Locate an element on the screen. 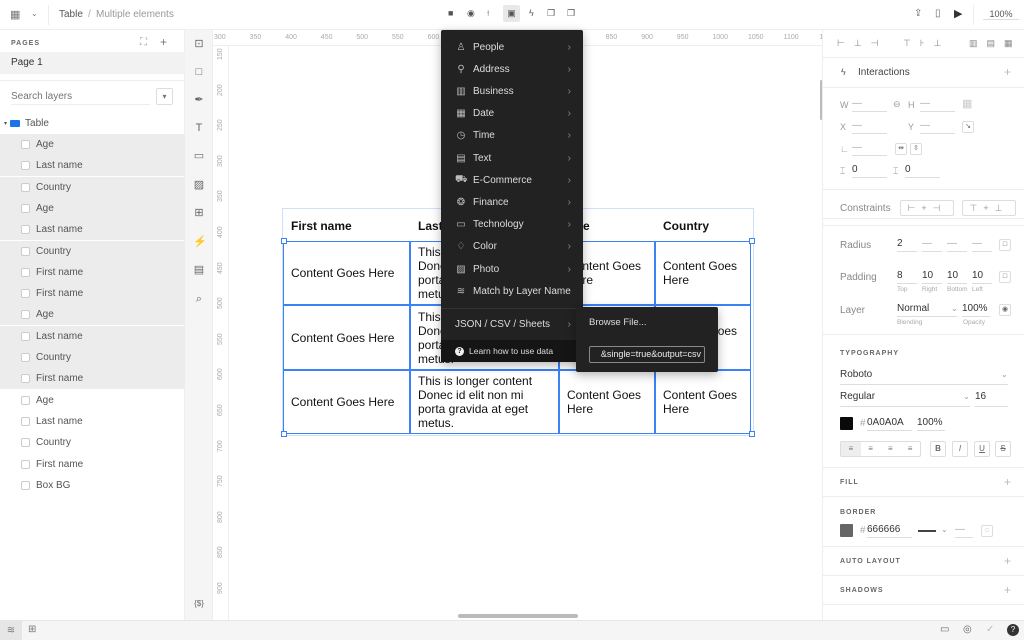 The image size is (1024, 640). lightning-icon: ϟ is located at coordinates (531, 13).